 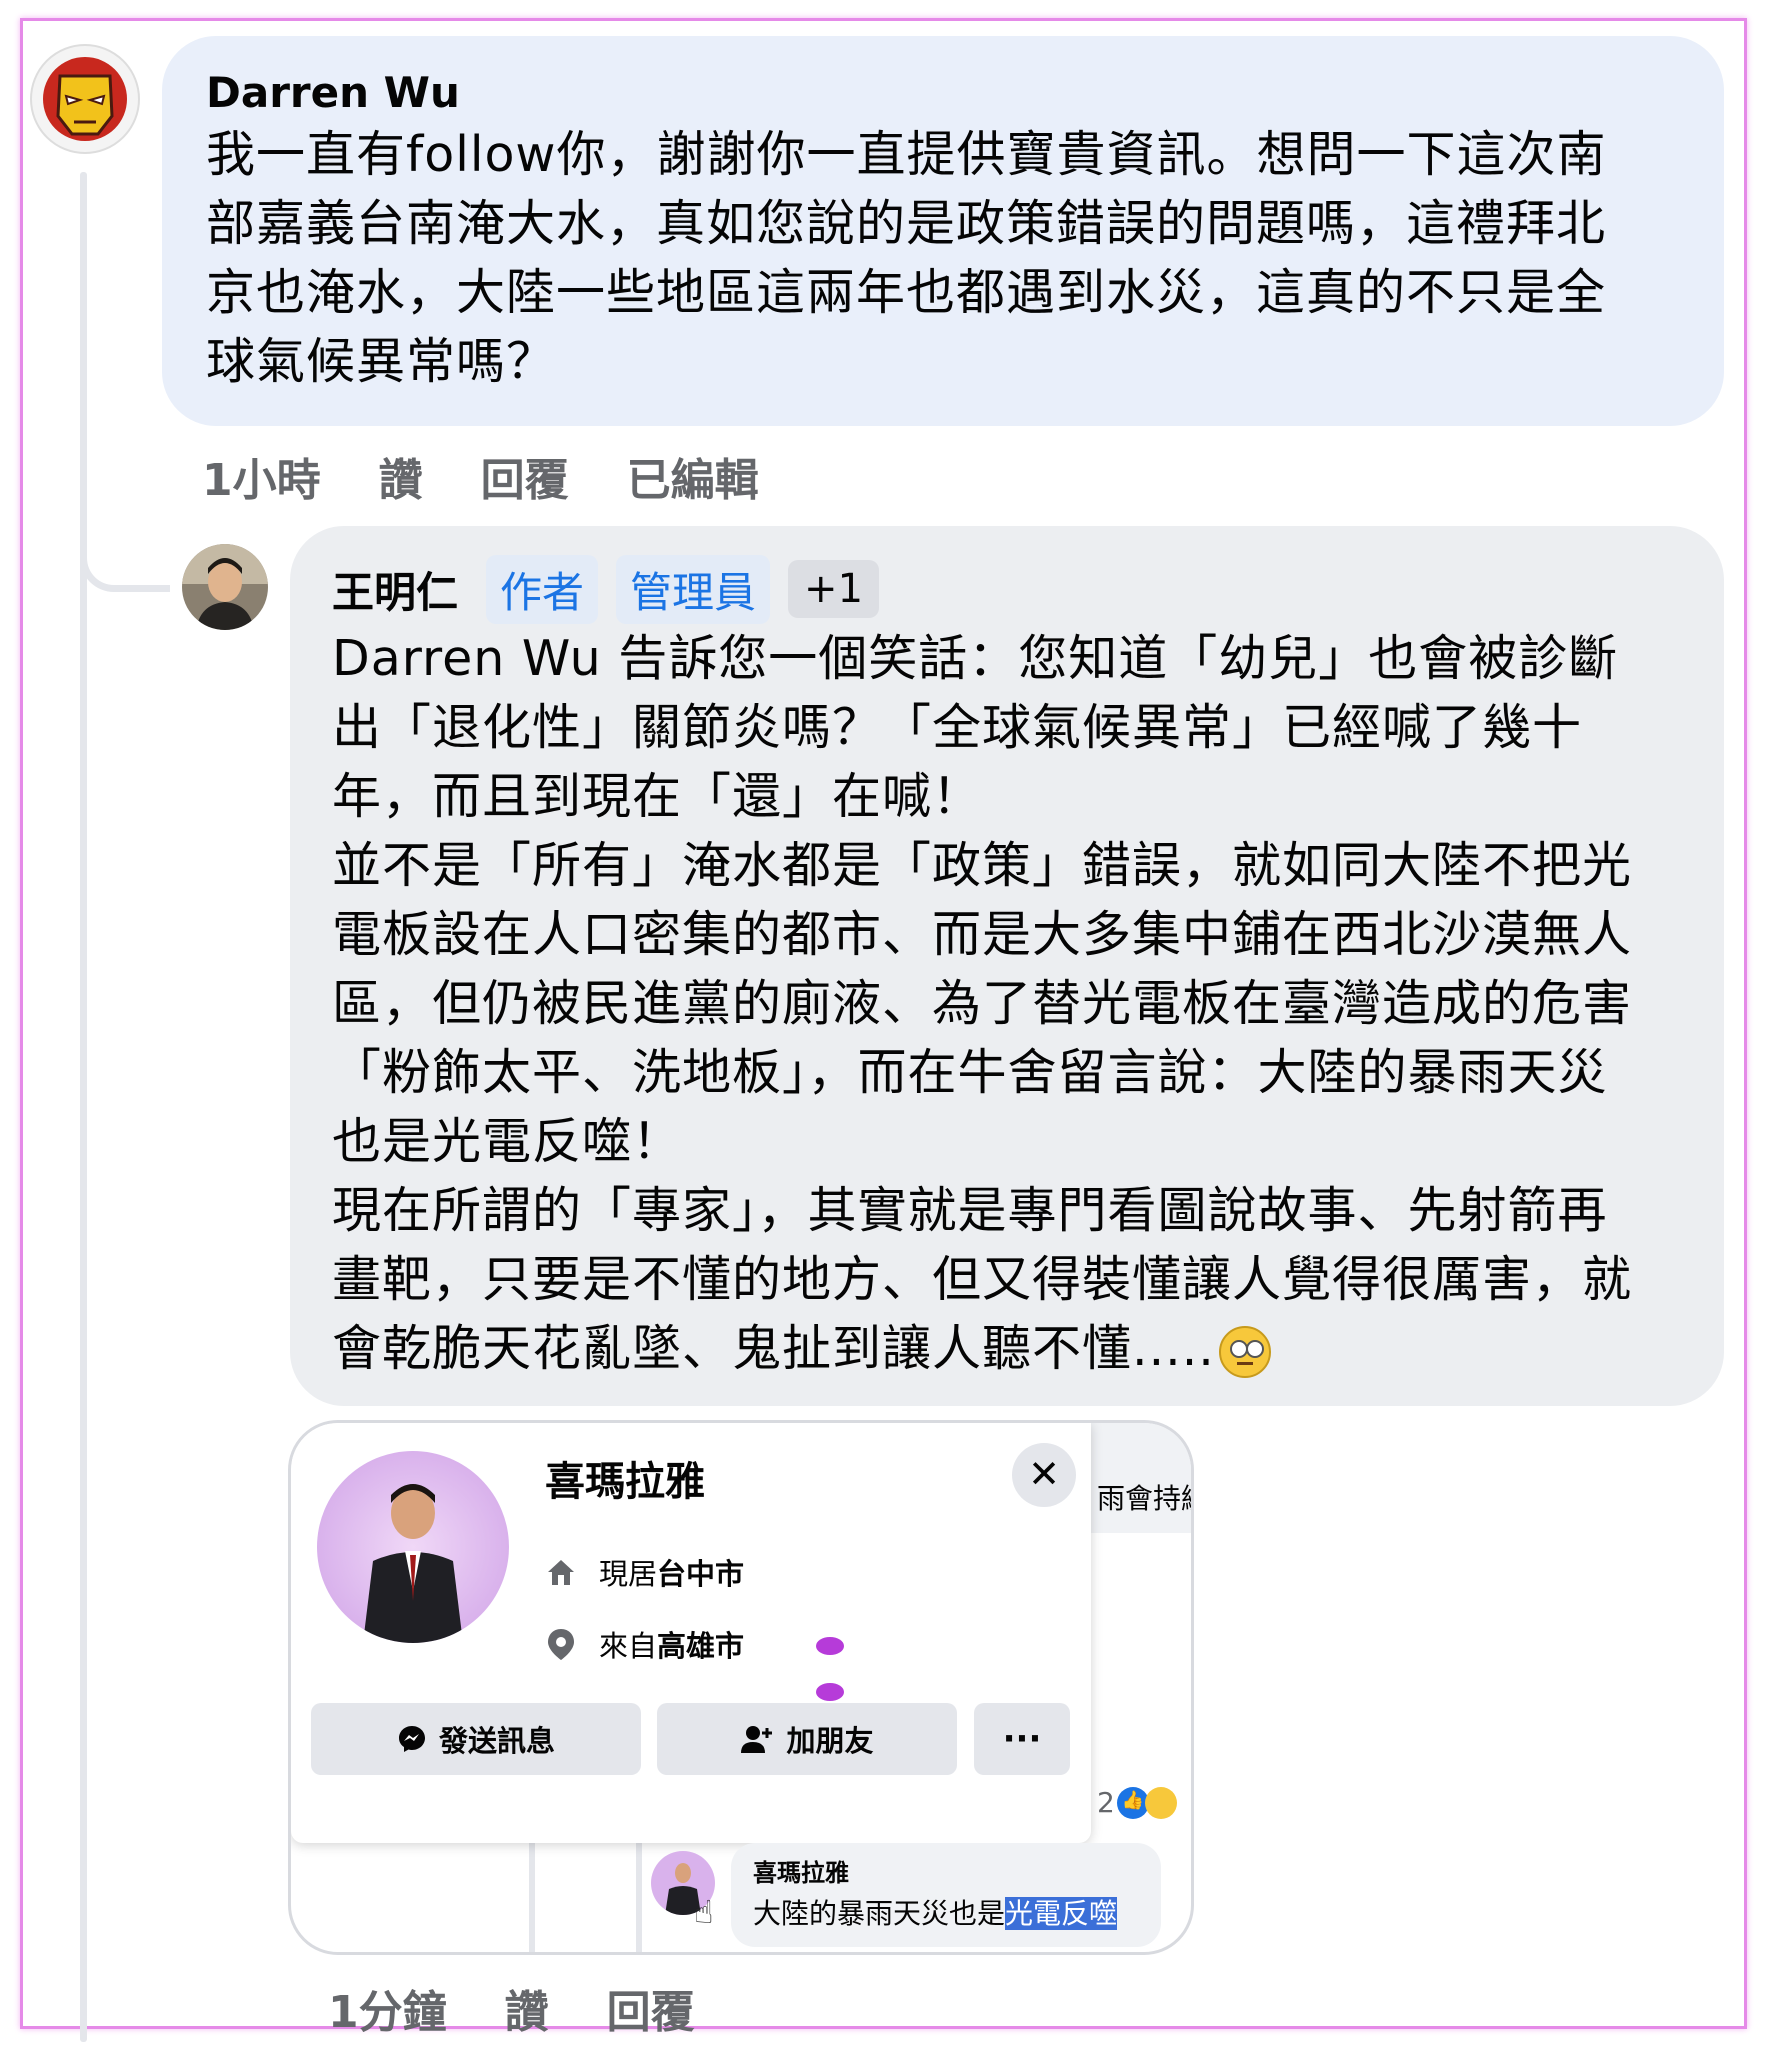 What do you see at coordinates (1028, 589) in the screenshot?
I see `reply-header: 王明仁 作者 管理員 +1` at bounding box center [1028, 589].